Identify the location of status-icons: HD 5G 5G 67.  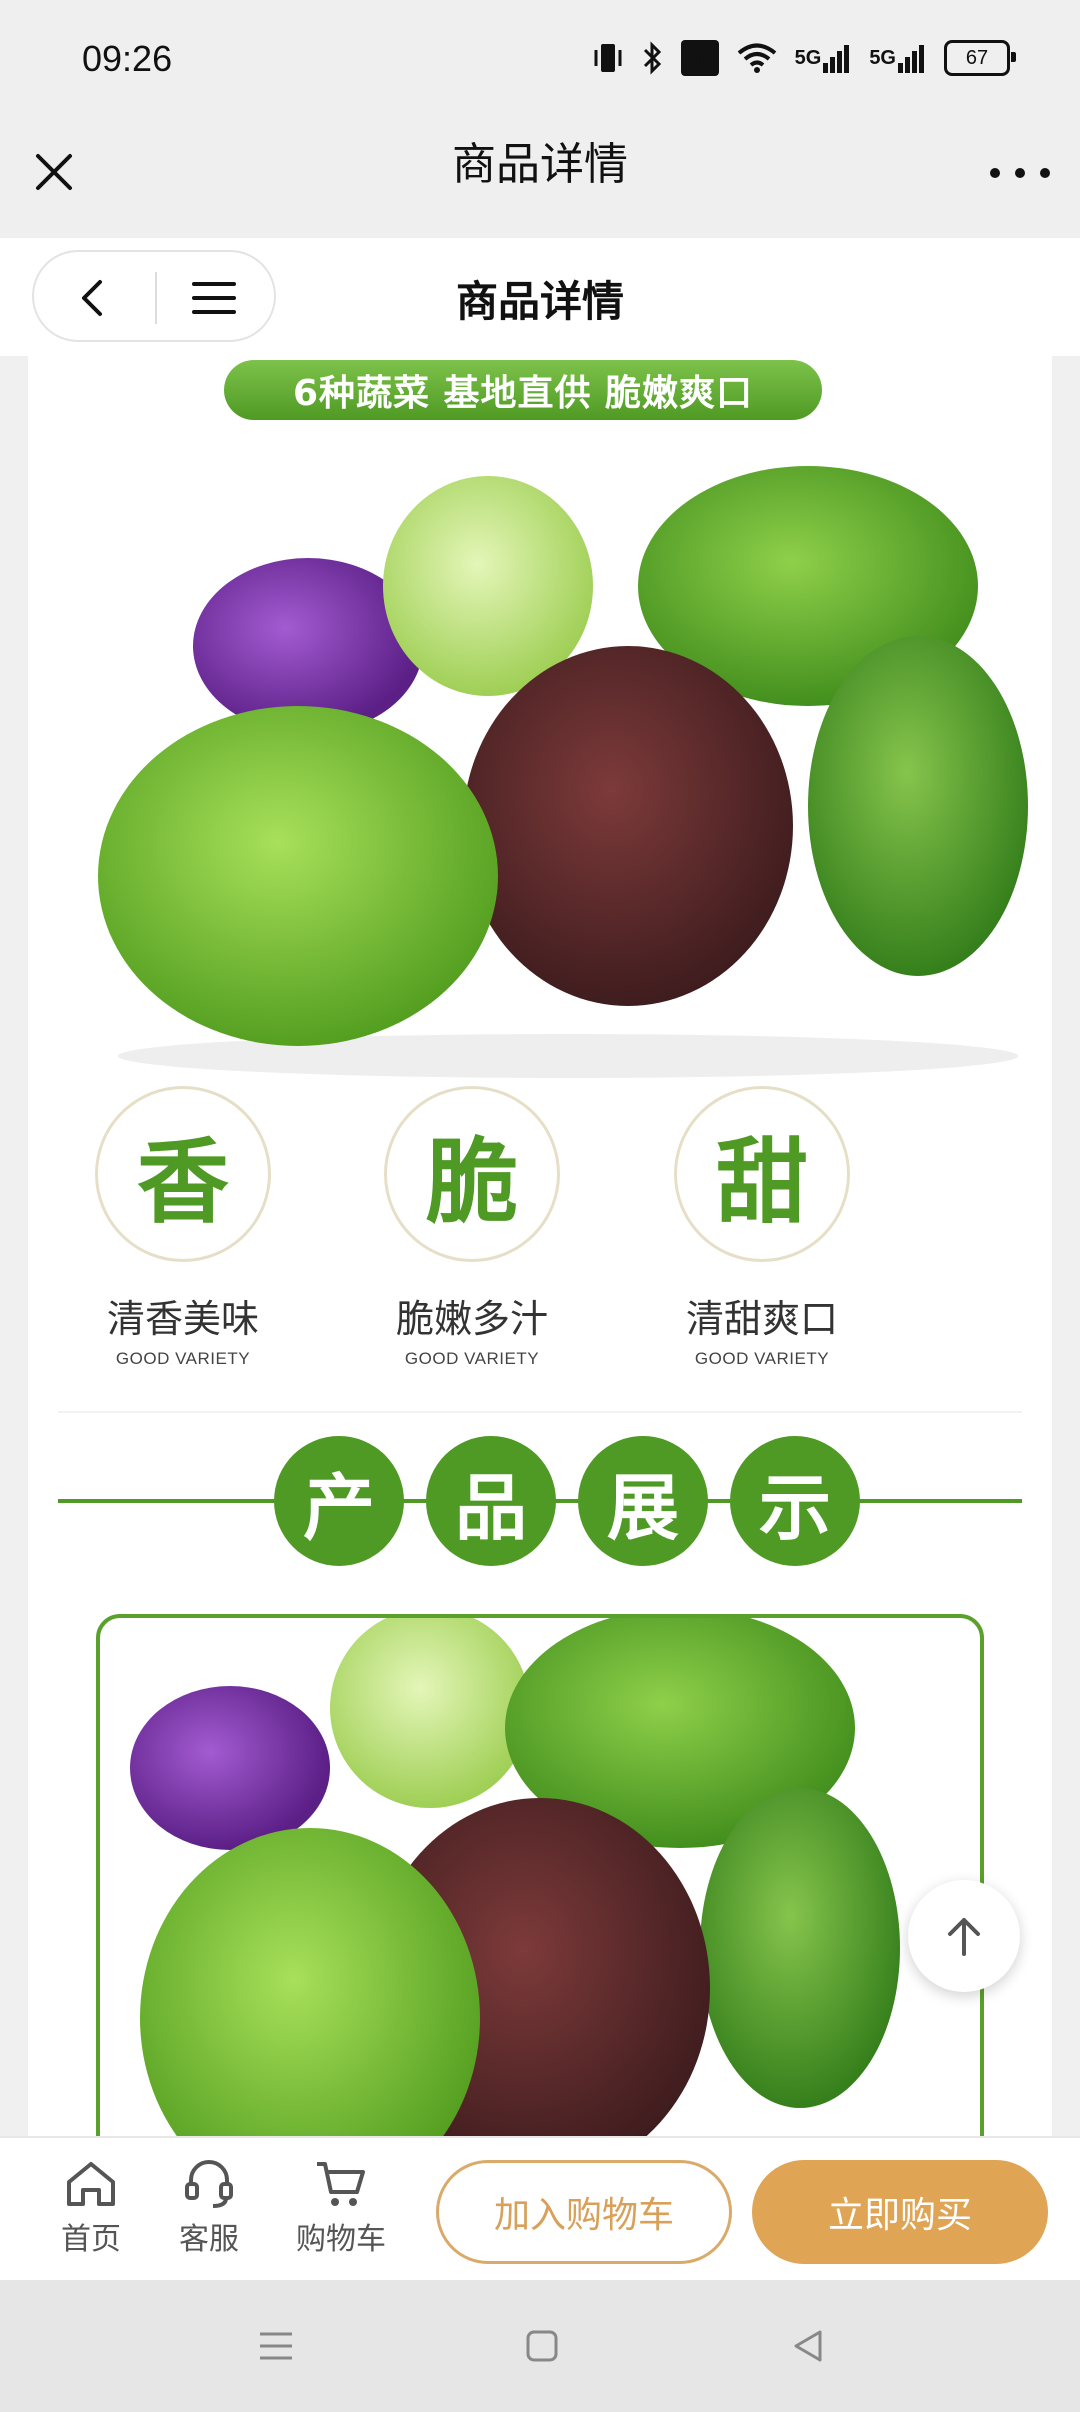
(804, 58).